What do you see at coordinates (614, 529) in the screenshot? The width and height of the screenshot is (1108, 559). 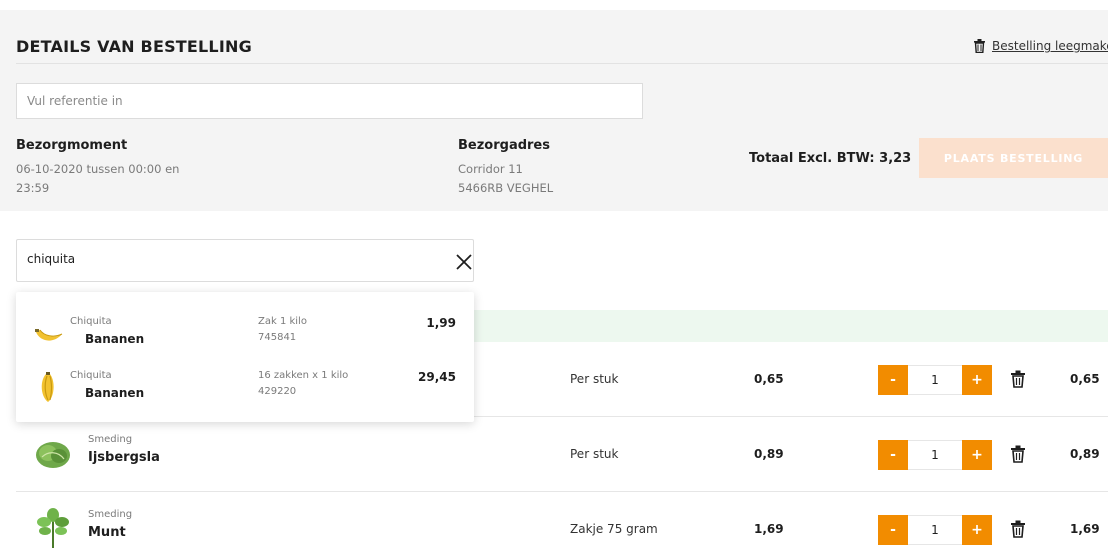 I see `row-unit: Zakje 75 gram` at bounding box center [614, 529].